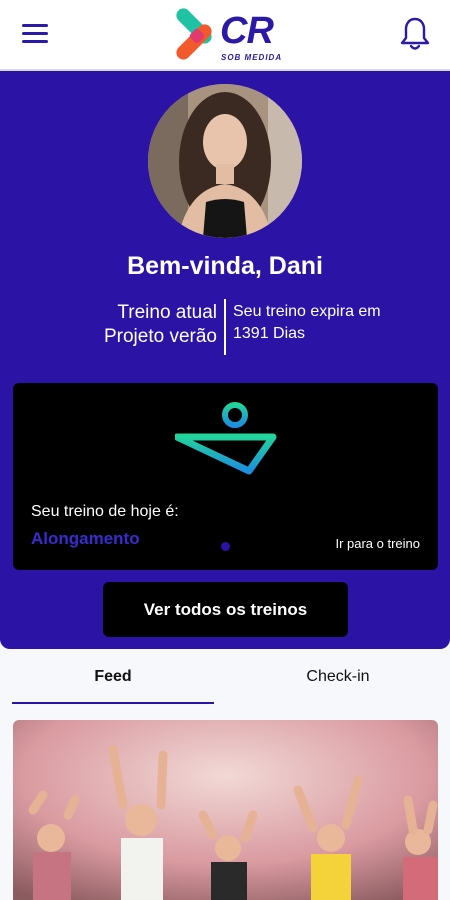  What do you see at coordinates (247, 31) in the screenshot?
I see `logo-text: CR` at bounding box center [247, 31].